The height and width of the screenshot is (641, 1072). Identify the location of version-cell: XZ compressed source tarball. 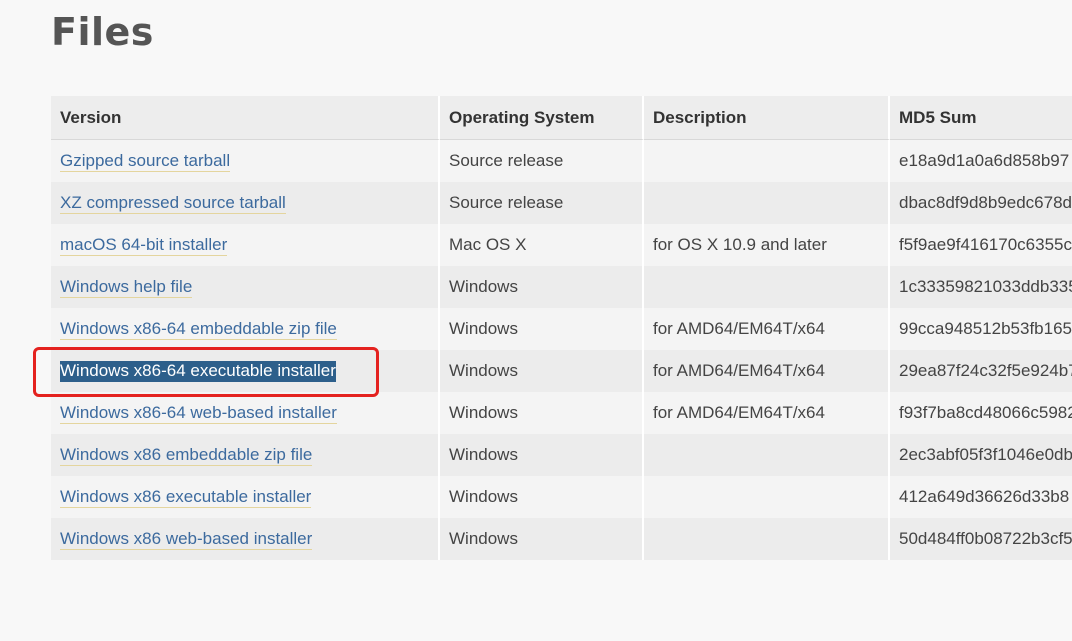
(245, 203).